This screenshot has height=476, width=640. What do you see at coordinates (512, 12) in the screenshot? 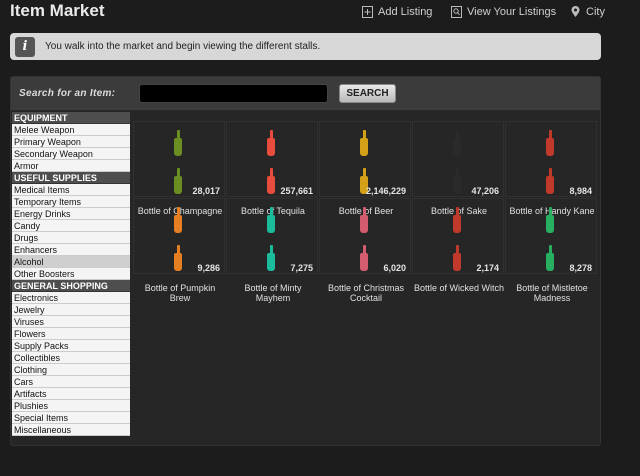
I see `view-listings-label: View Your Listings` at bounding box center [512, 12].